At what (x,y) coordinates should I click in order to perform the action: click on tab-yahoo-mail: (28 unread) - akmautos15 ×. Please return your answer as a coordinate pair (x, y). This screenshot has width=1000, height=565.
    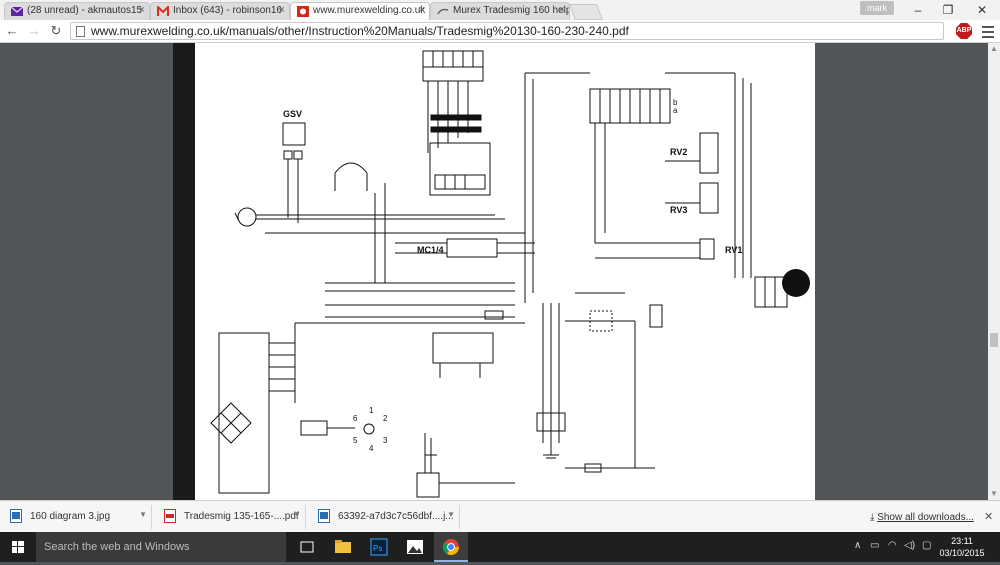
    Looking at the image, I should click on (77, 11).